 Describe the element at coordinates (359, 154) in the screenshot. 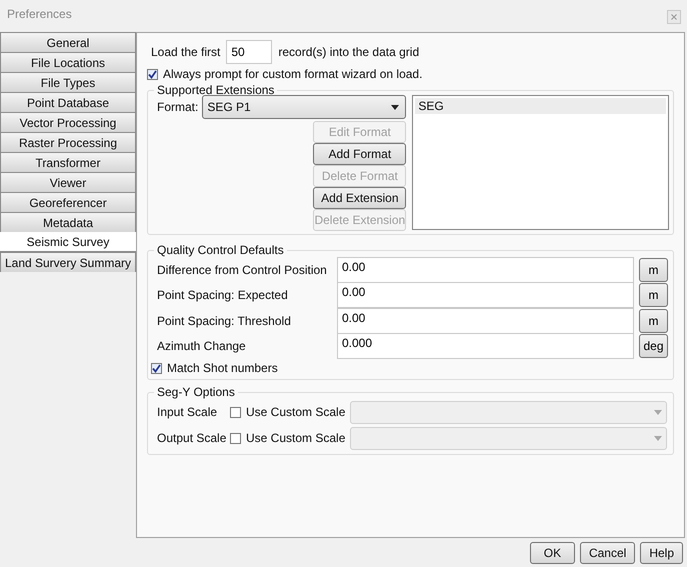

I see `format-button: Add Format` at that location.